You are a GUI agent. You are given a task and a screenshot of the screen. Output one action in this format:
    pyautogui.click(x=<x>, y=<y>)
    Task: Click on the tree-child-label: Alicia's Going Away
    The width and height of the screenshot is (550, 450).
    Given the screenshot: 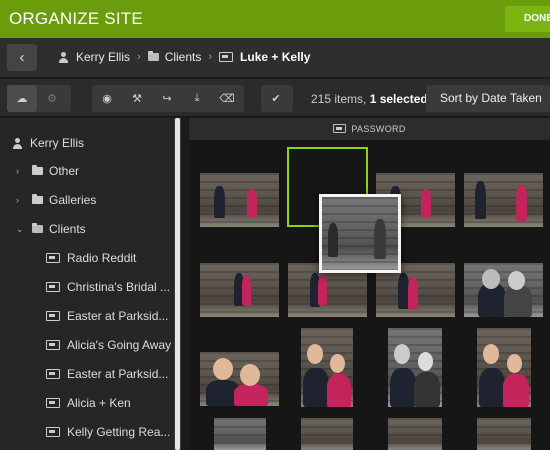 What is the action you would take?
    pyautogui.click(x=119, y=345)
    